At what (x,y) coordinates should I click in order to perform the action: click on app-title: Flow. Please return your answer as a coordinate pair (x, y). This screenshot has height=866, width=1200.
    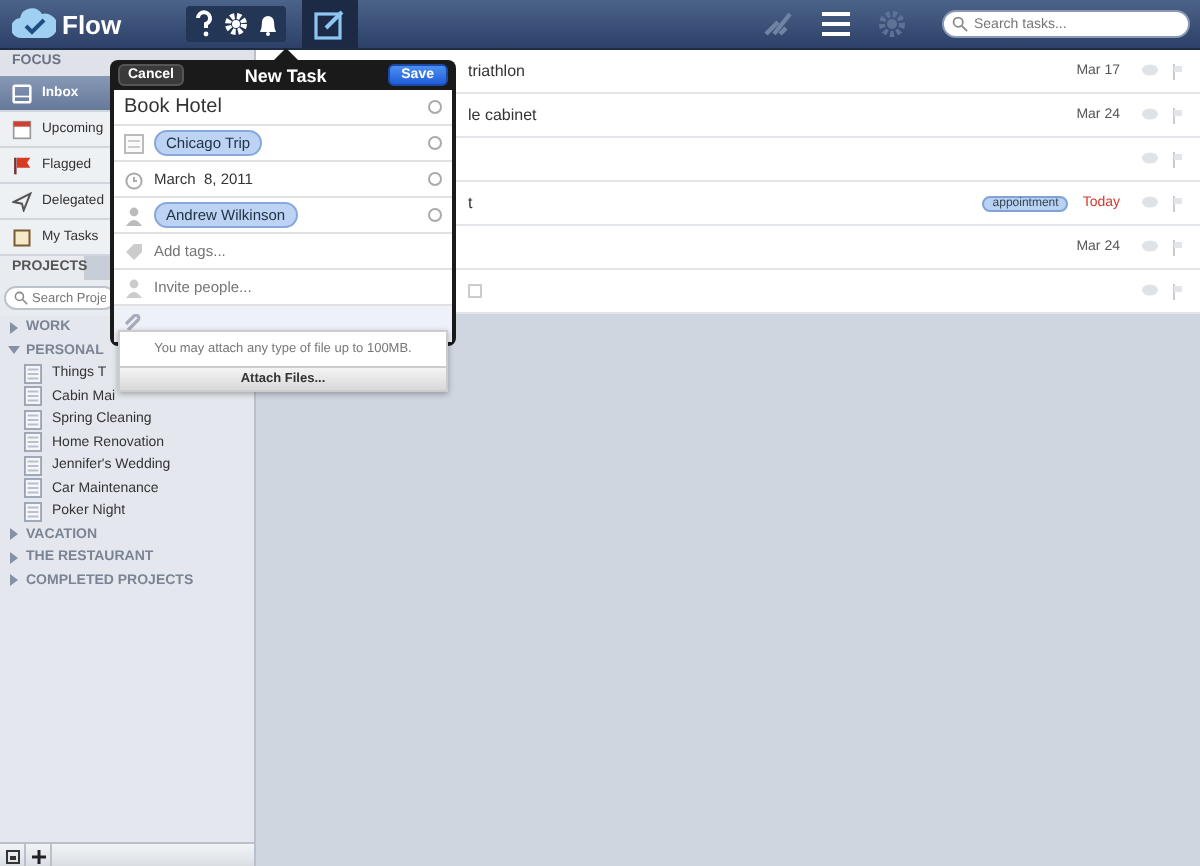
    Looking at the image, I should click on (93, 24).